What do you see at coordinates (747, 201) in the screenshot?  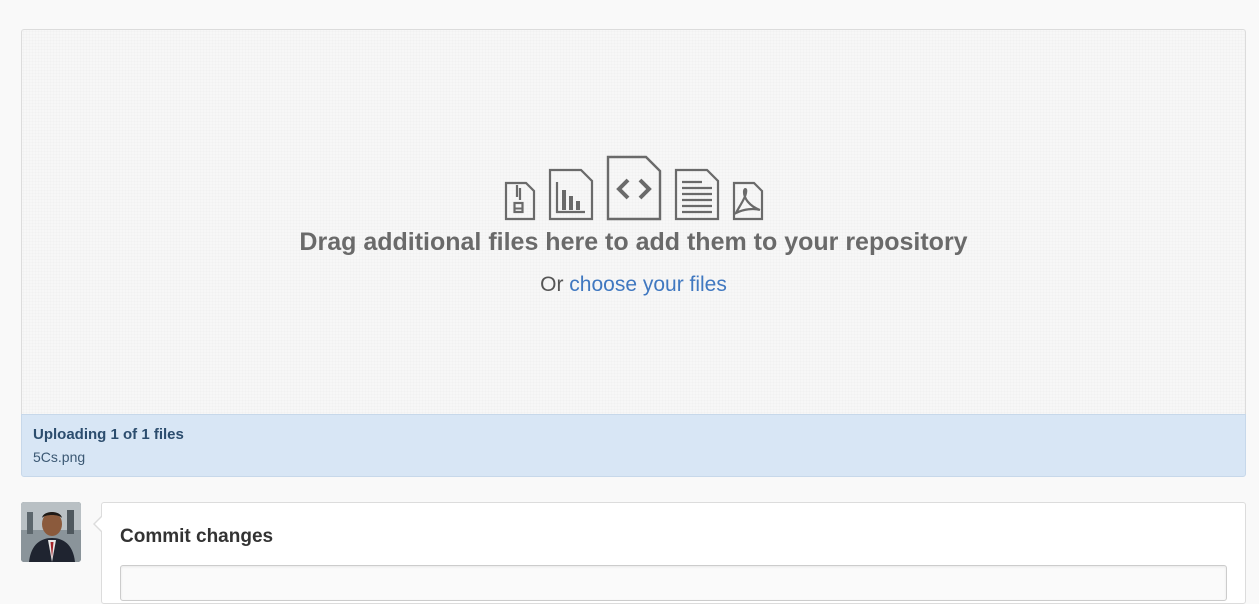 I see `file-pdf-icon` at bounding box center [747, 201].